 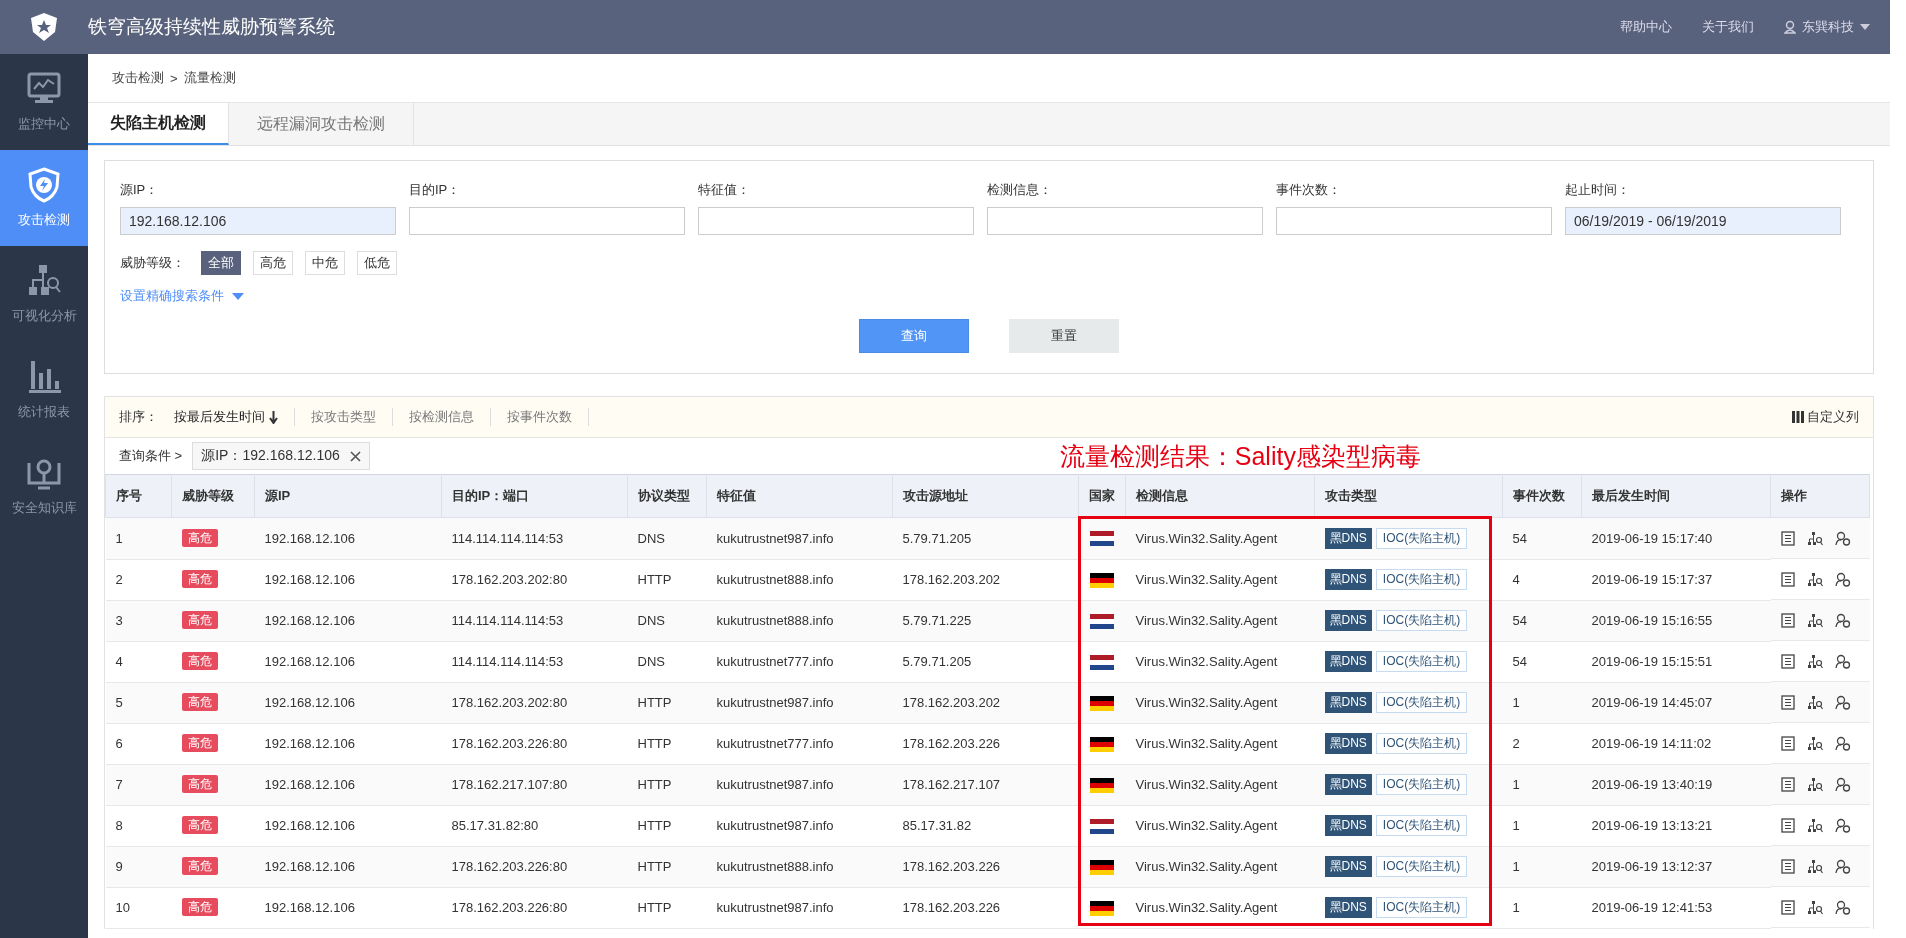 I want to click on close-icon, so click(x=355, y=456).